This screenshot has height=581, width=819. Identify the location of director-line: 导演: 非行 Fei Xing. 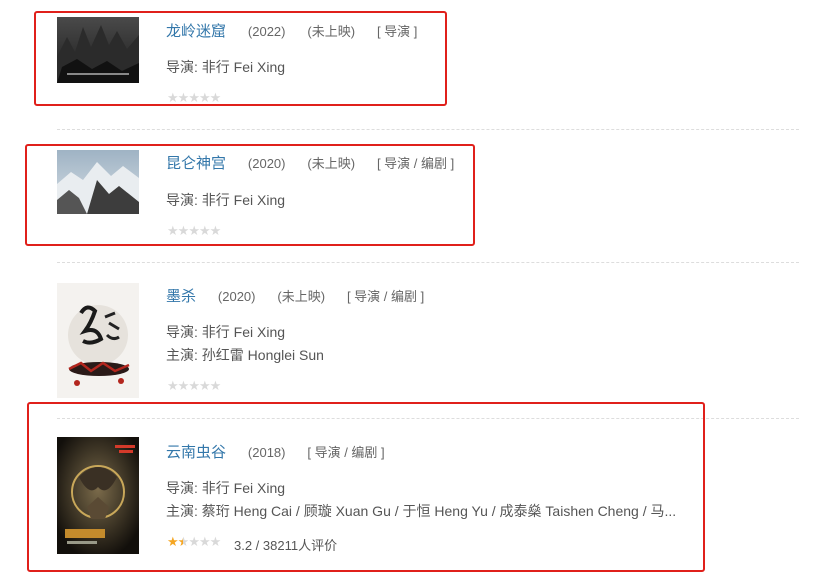
(226, 332).